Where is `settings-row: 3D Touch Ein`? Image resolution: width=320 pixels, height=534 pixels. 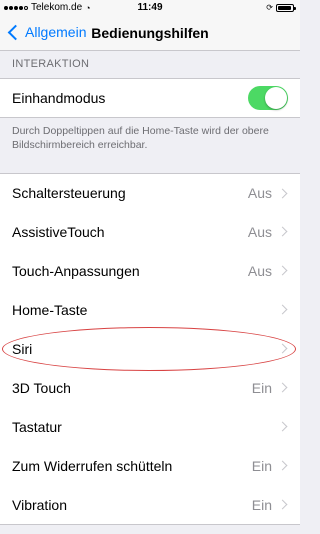
settings-row: 3D Touch Ein is located at coordinates (150, 387).